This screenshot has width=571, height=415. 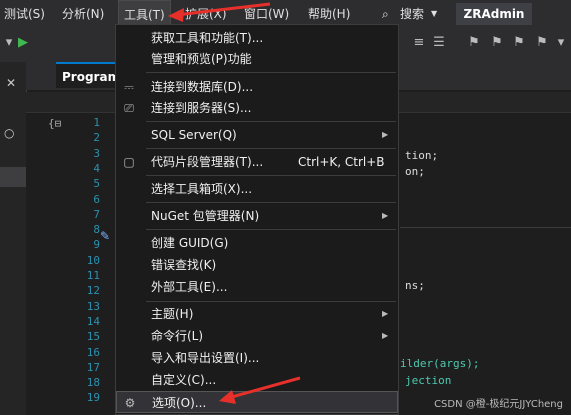 I want to click on line-number: 2, so click(x=96, y=138).